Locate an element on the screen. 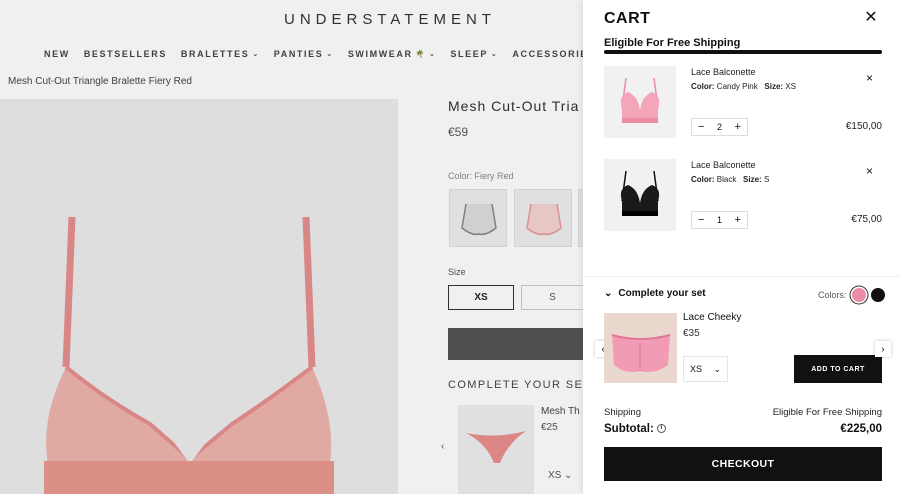 Image resolution: width=900 pixels, height=494 pixels. complete-set-product-name: Lace Cheeky is located at coordinates (712, 317).